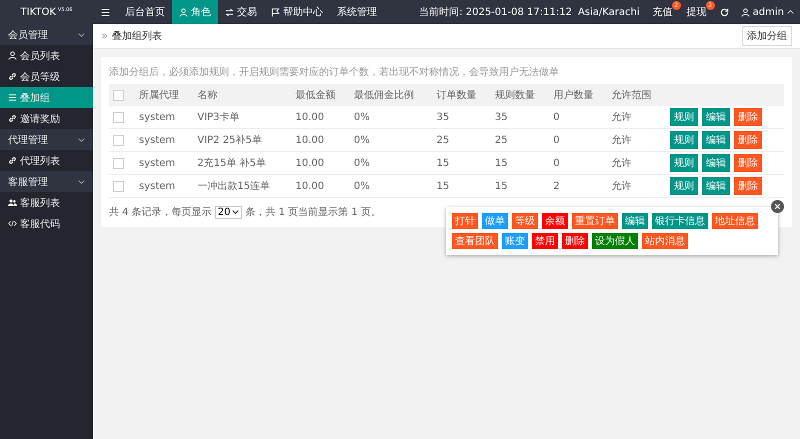 The image size is (800, 439). What do you see at coordinates (555, 221) in the screenshot?
I see `action-tag: 余额` at bounding box center [555, 221].